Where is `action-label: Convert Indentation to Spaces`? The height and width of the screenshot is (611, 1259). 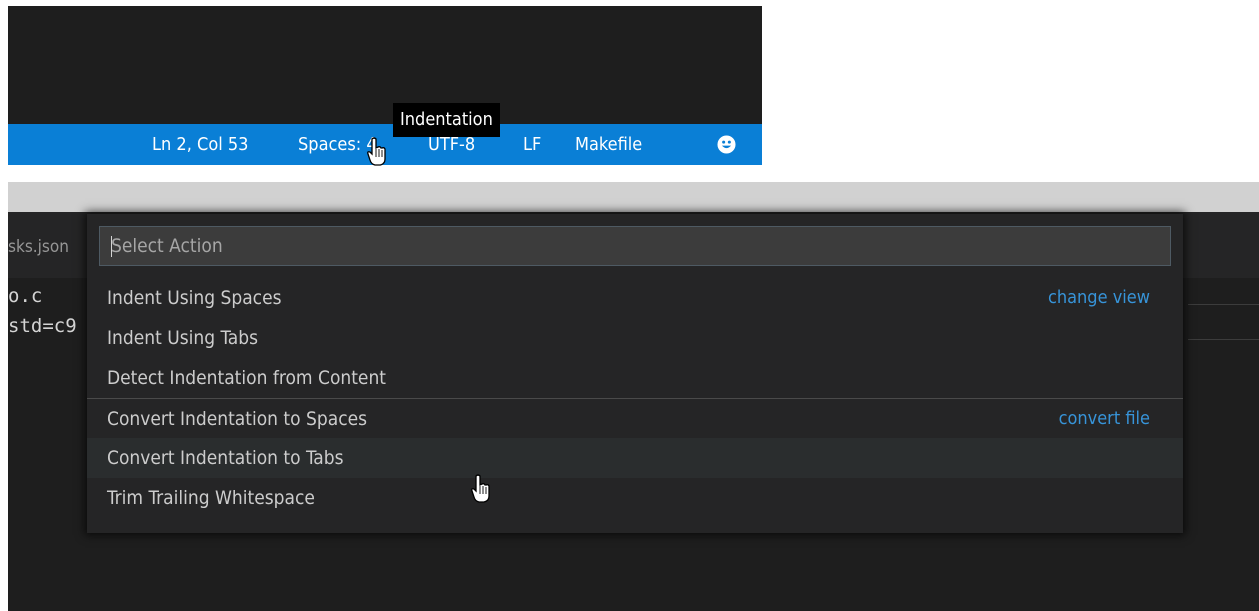 action-label: Convert Indentation to Spaces is located at coordinates (237, 419).